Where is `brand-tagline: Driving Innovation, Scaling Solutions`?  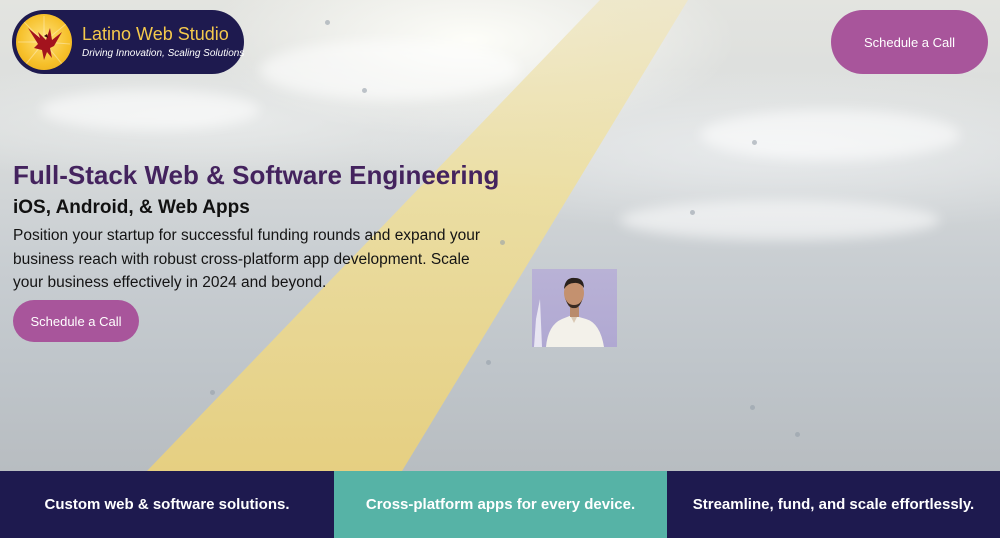 brand-tagline: Driving Innovation, Scaling Solutions is located at coordinates (163, 53).